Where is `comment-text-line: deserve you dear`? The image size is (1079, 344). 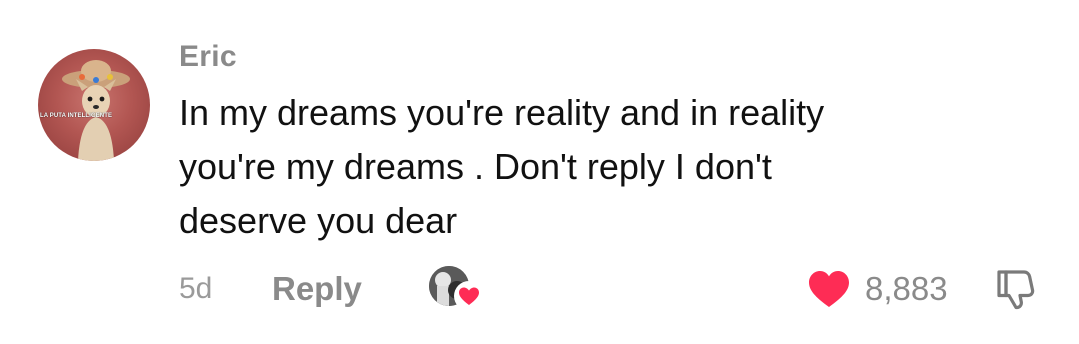
comment-text-line: deserve you dear is located at coordinates (318, 220).